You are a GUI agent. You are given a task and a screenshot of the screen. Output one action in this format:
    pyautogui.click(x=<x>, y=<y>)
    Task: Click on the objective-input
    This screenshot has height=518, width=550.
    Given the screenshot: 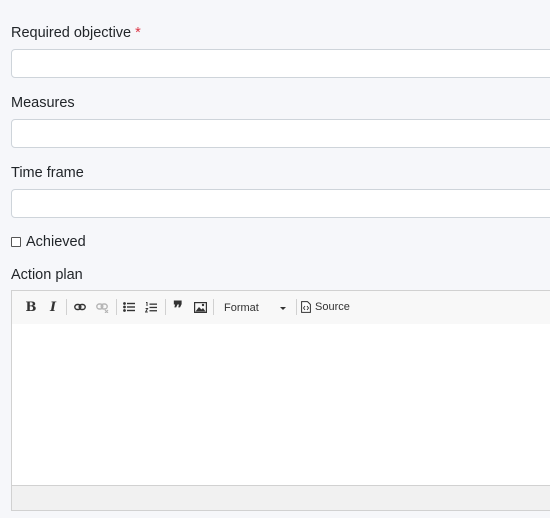 What is the action you would take?
    pyautogui.click(x=280, y=63)
    